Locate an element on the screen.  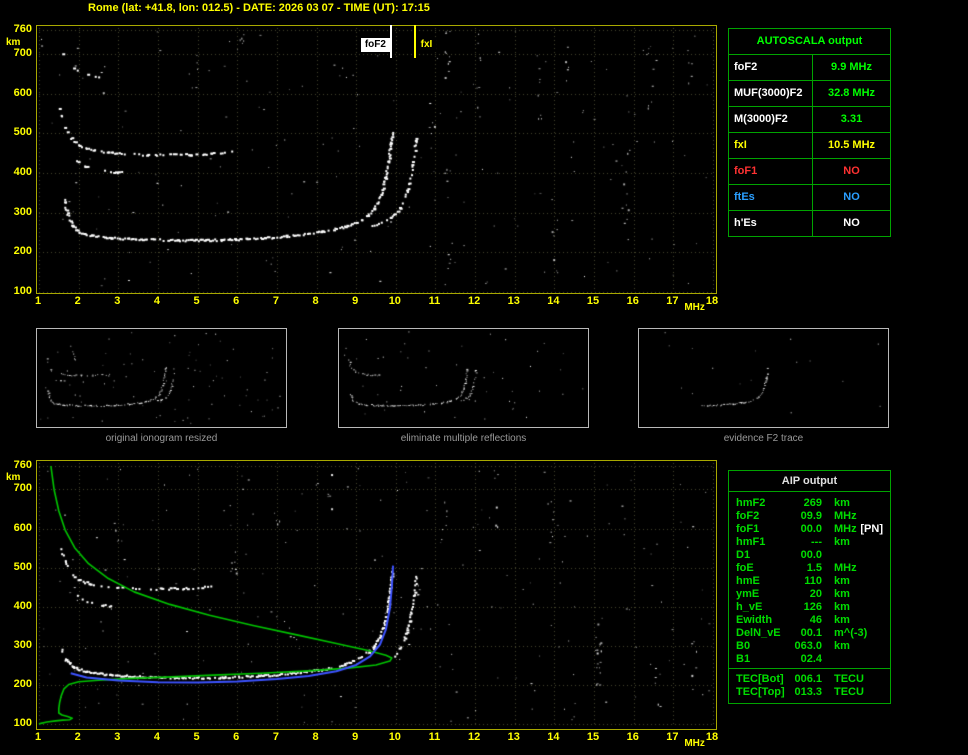
parameter-label: foF1 is located at coordinates (771, 171).